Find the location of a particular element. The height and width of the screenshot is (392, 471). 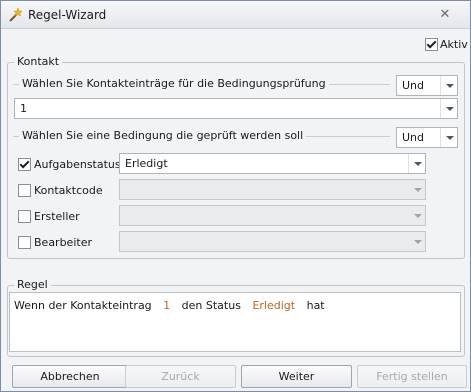

contact-entries-value: 1 is located at coordinates (23, 108).